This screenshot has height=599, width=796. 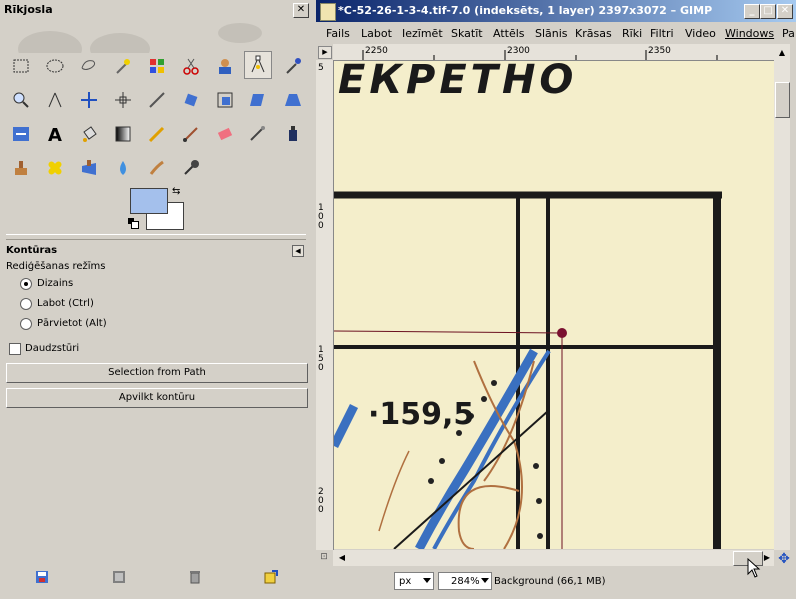 What do you see at coordinates (55, 283) in the screenshot?
I see `mode-design-label: Dizains` at bounding box center [55, 283].